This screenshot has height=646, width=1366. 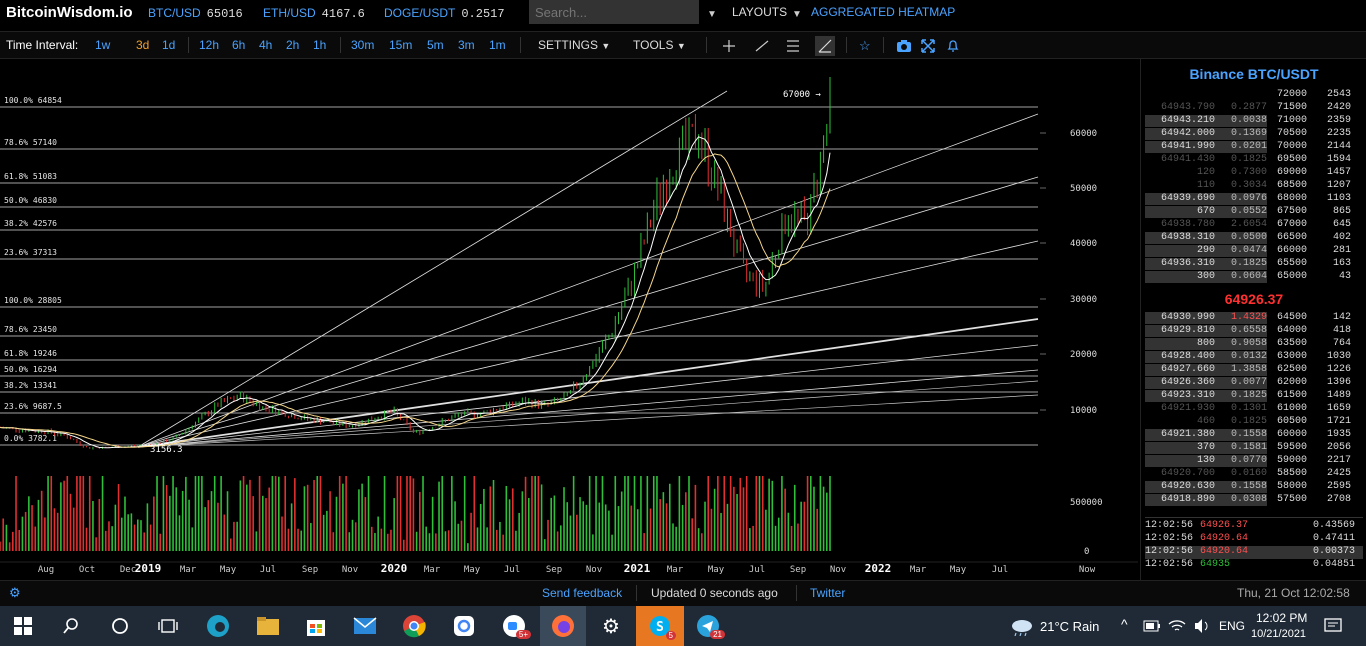 What do you see at coordinates (659, 45) in the screenshot?
I see `tools-menu: TOOLS ▼` at bounding box center [659, 45].